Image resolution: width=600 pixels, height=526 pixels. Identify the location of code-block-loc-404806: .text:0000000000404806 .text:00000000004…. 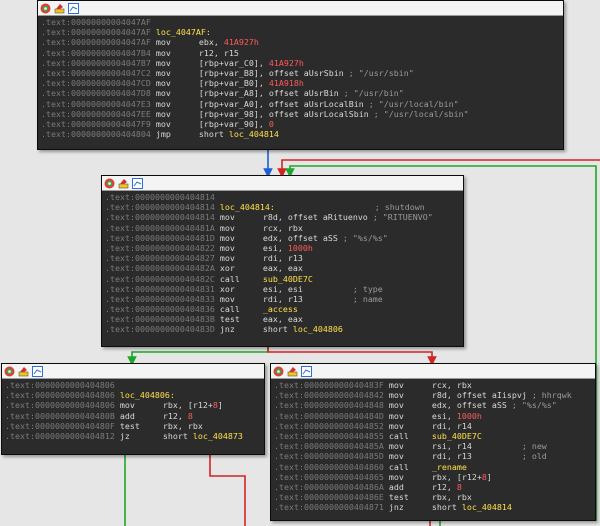
(133, 409).